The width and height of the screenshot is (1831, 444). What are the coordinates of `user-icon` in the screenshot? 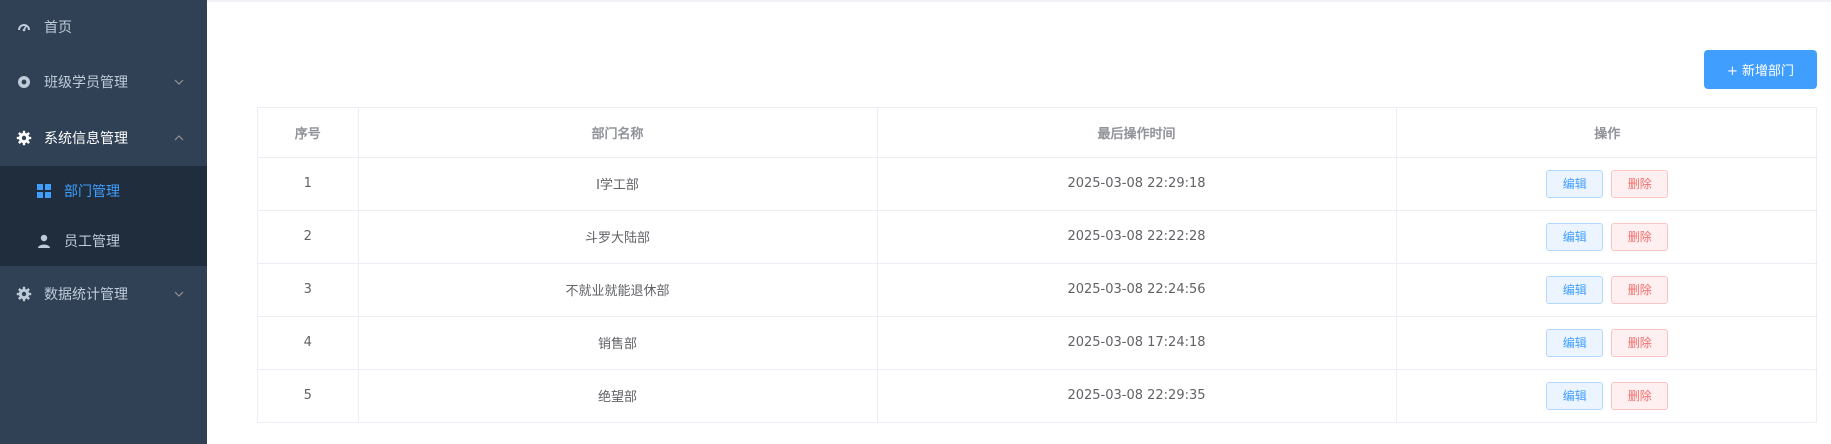 It's located at (44, 241).